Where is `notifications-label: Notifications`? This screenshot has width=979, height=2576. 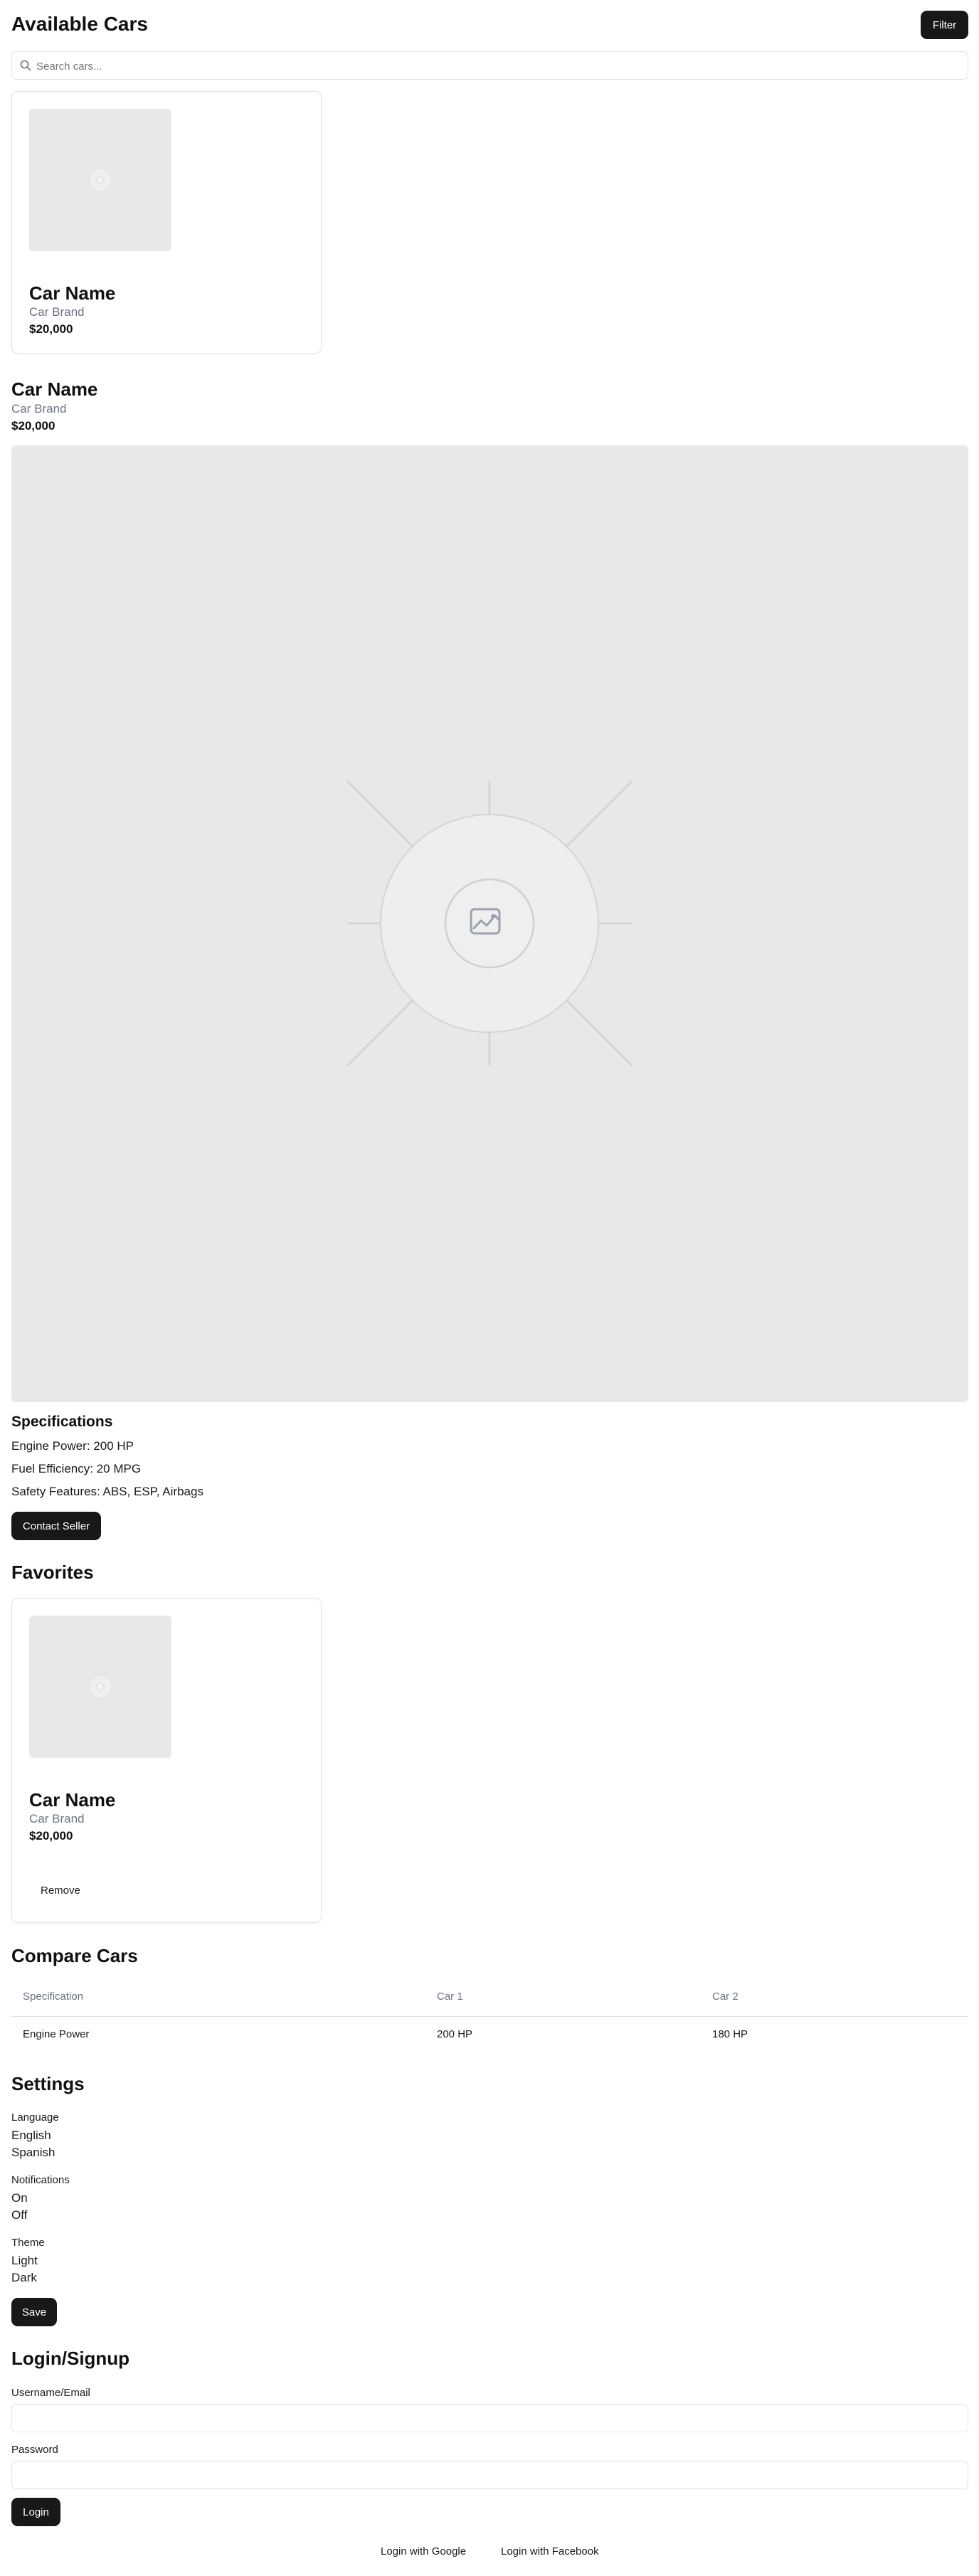 notifications-label: Notifications is located at coordinates (40, 2180).